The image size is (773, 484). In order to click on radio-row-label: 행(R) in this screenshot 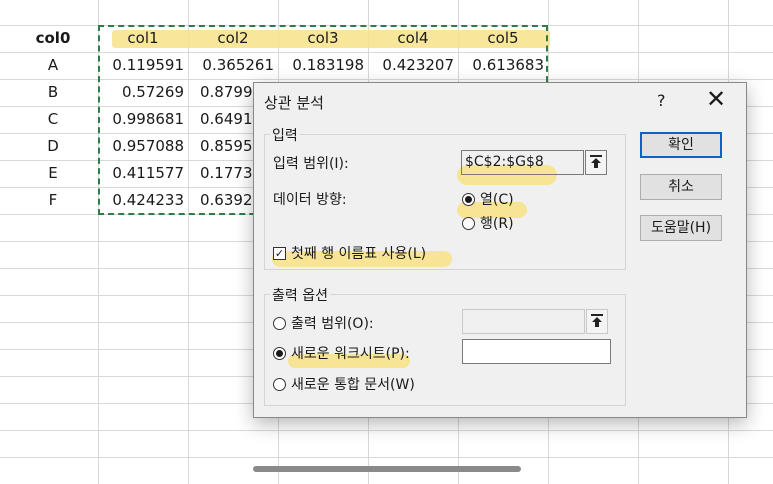, I will do `click(497, 223)`.